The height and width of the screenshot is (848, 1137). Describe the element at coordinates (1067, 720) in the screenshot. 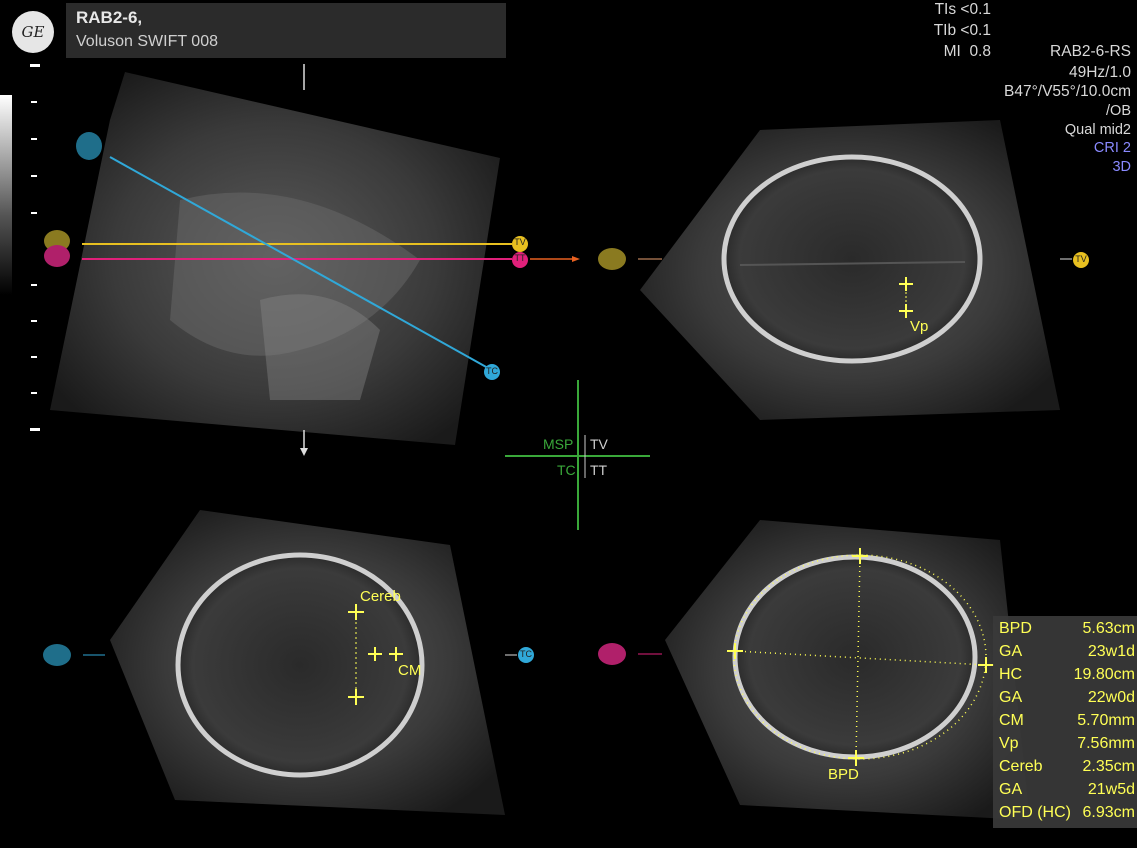

I see `measurement-row: CM 5.70mm` at that location.